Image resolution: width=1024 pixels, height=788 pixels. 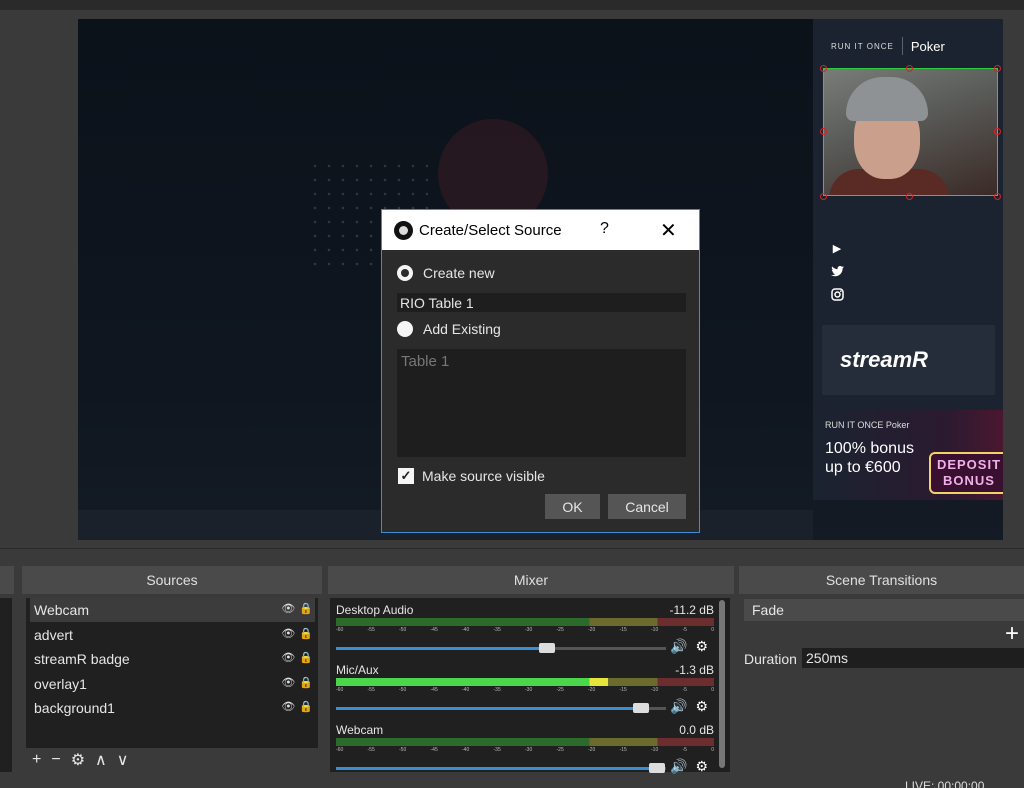 I want to click on move-down-icon: ∨, so click(x=123, y=760).